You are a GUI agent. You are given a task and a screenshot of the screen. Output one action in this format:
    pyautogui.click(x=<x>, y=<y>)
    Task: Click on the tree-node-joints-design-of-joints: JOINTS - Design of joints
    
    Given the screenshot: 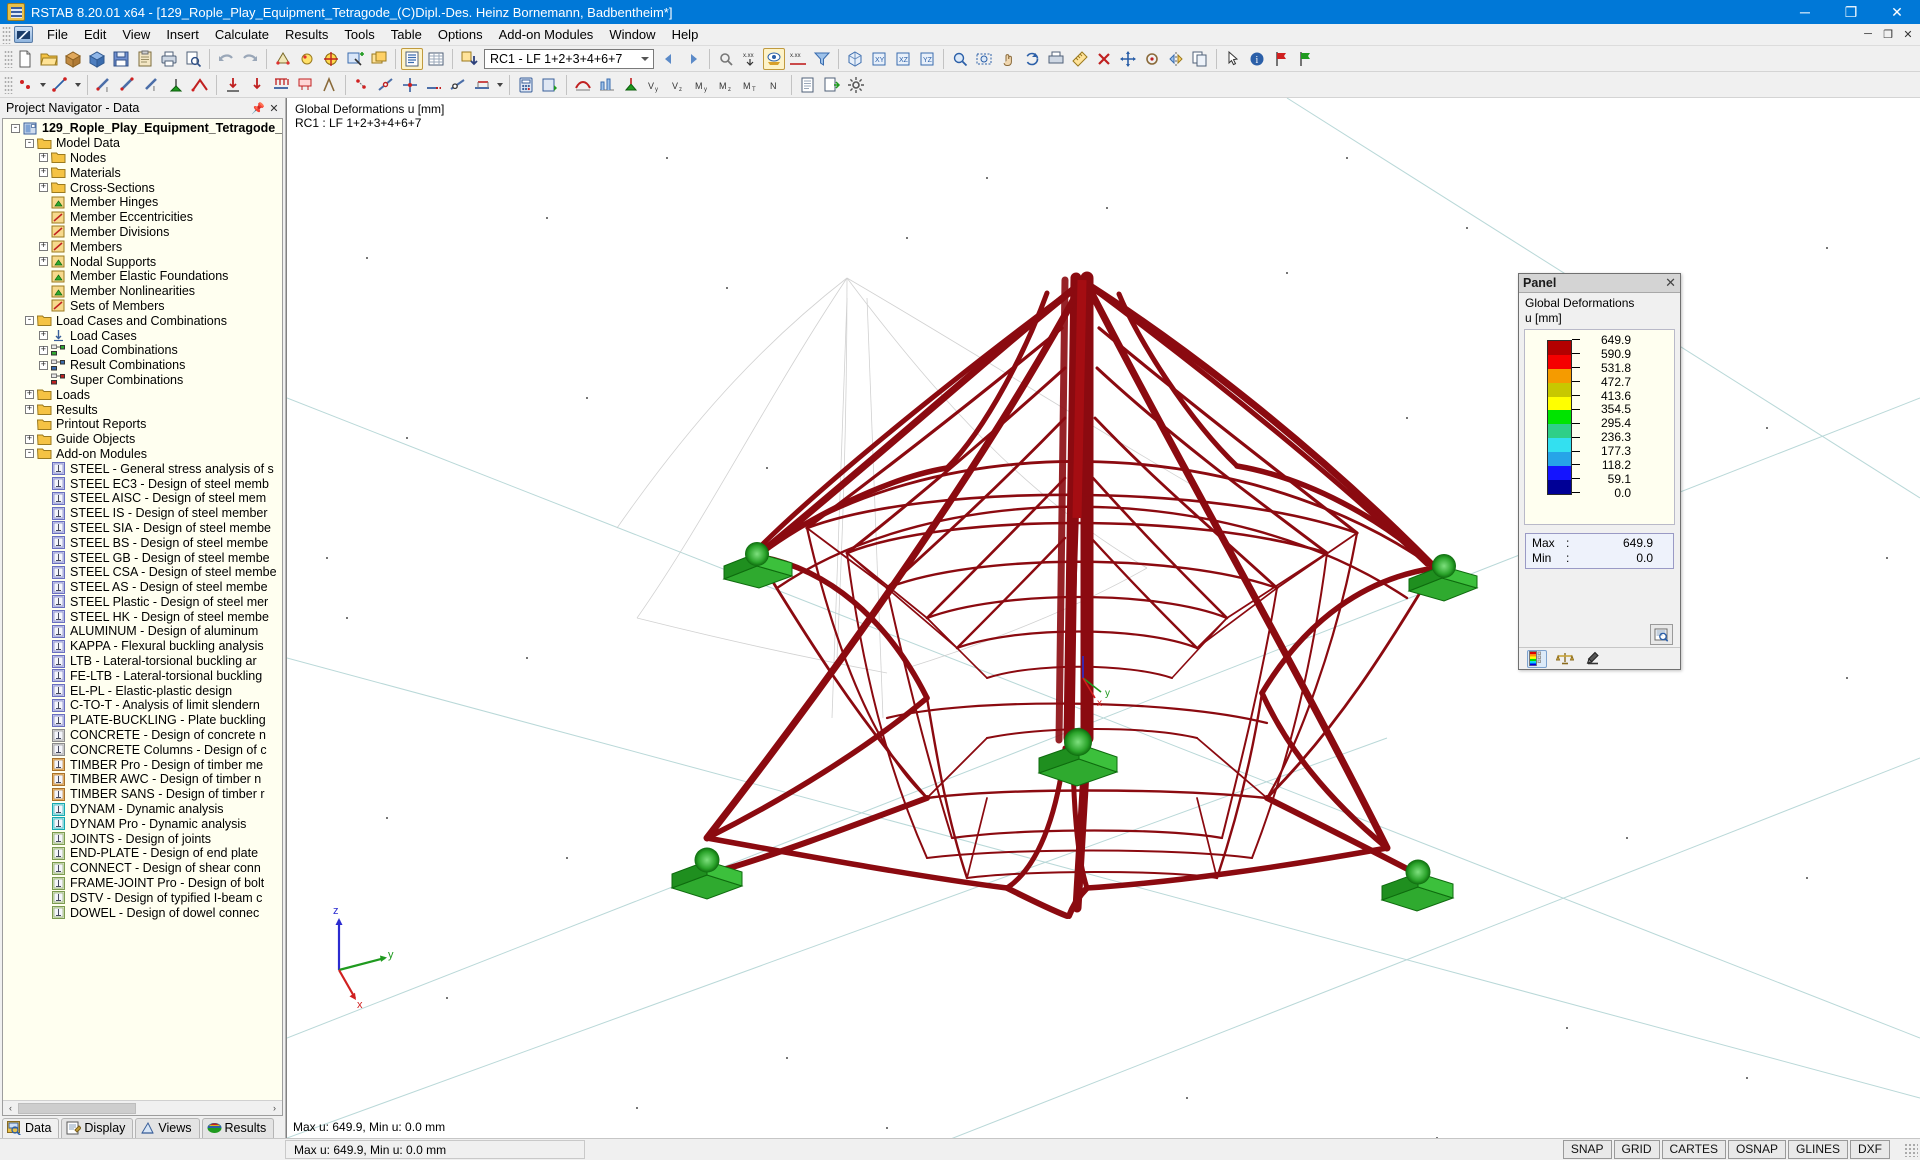 What is the action you would take?
    pyautogui.click(x=142, y=838)
    